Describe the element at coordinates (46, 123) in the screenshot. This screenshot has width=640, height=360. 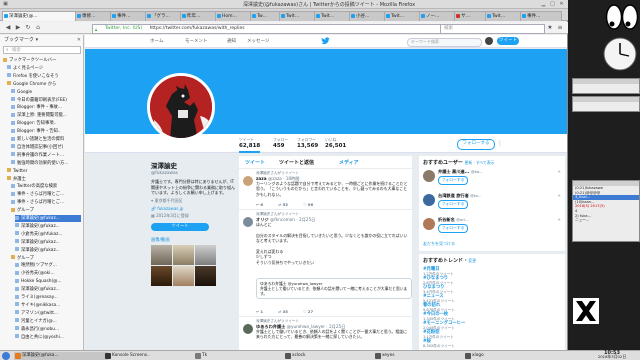
I see `bookmark-item: Blogger: 告知事項..` at that location.